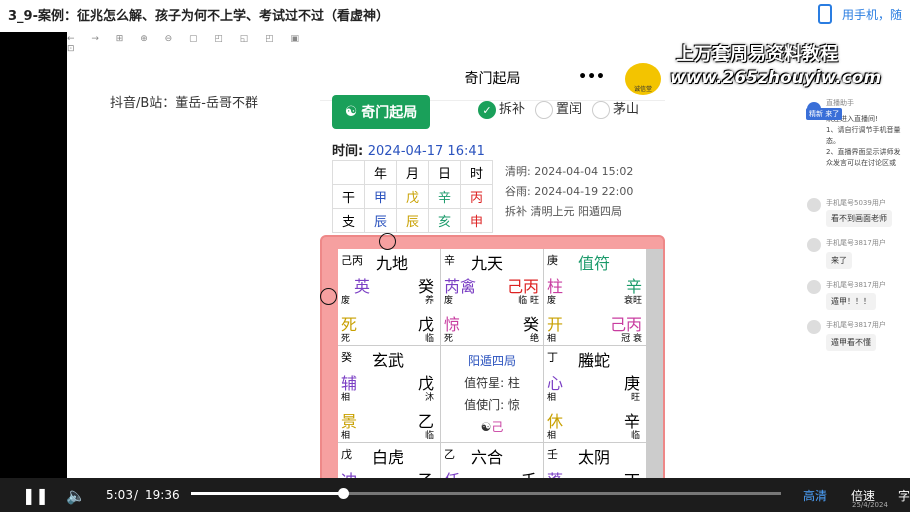 This screenshot has width=910, height=512. What do you see at coordinates (591, 77) in the screenshot?
I see `more-icon: •••` at bounding box center [591, 77].